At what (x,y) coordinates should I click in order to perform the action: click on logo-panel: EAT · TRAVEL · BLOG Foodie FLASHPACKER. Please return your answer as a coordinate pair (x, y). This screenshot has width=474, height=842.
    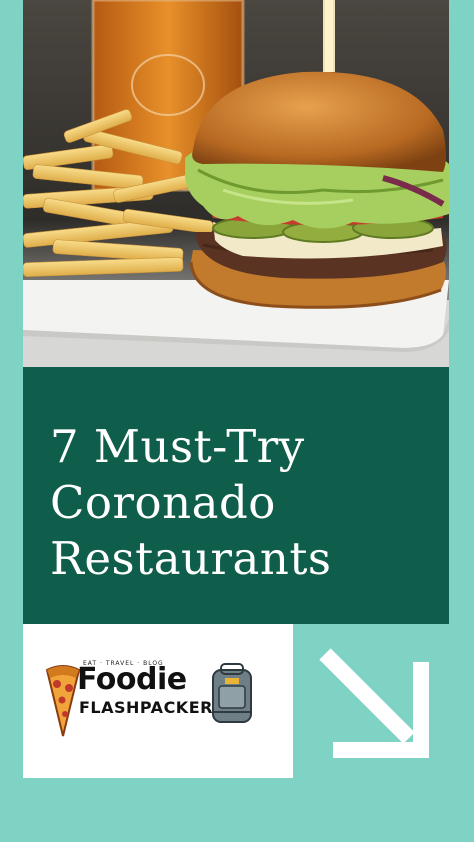
    Looking at the image, I should click on (158, 701).